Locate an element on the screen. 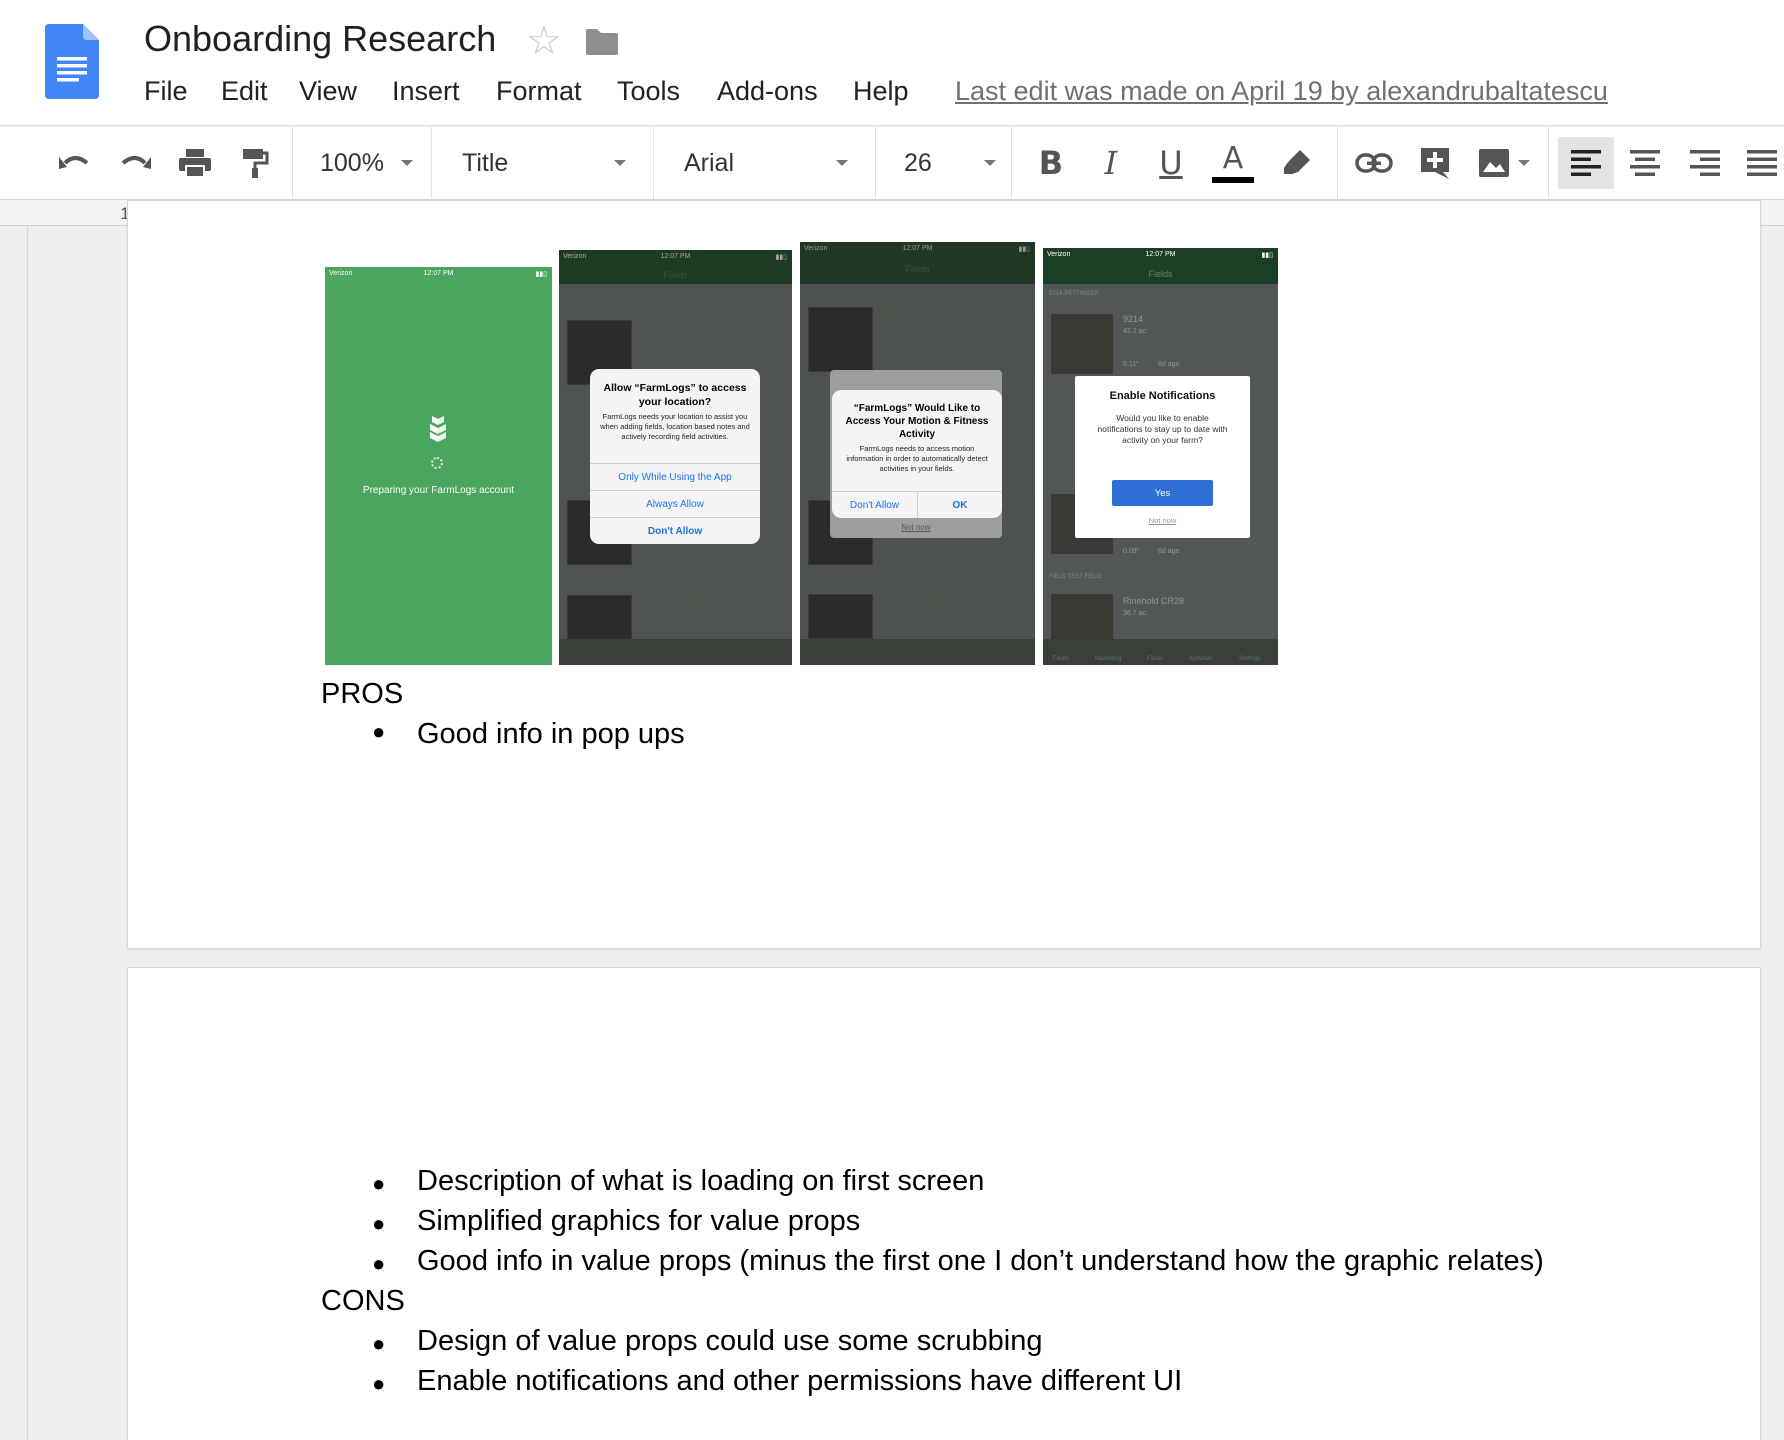  field-size: 36.7 ac is located at coordinates (1134, 613).